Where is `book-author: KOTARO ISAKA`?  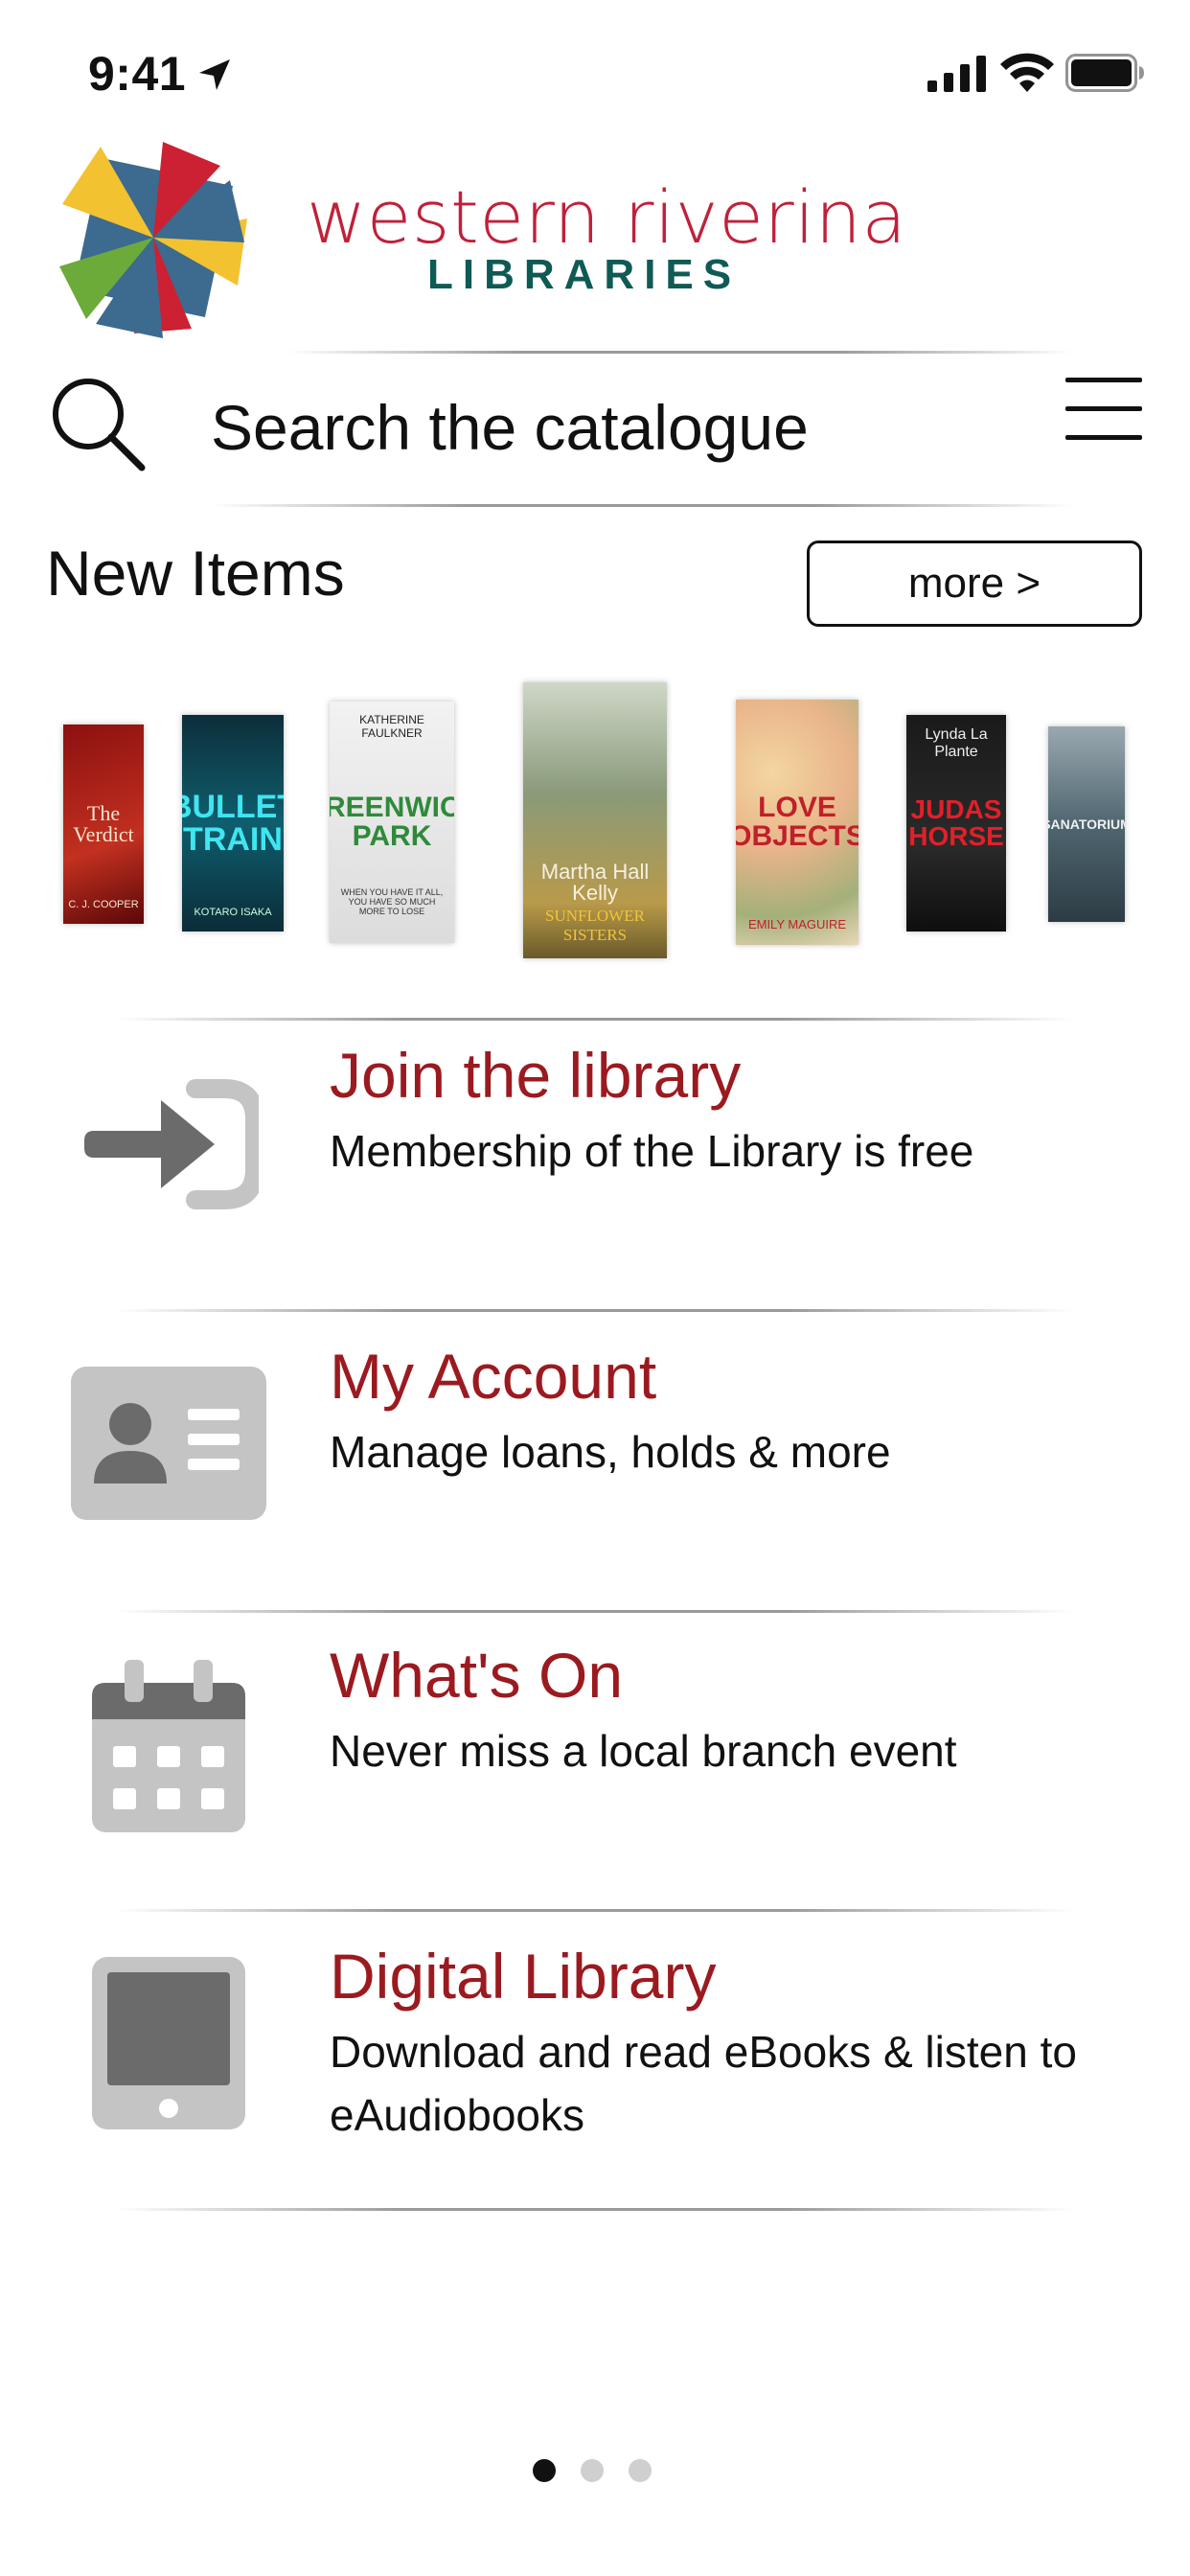 book-author: KOTARO ISAKA is located at coordinates (233, 912).